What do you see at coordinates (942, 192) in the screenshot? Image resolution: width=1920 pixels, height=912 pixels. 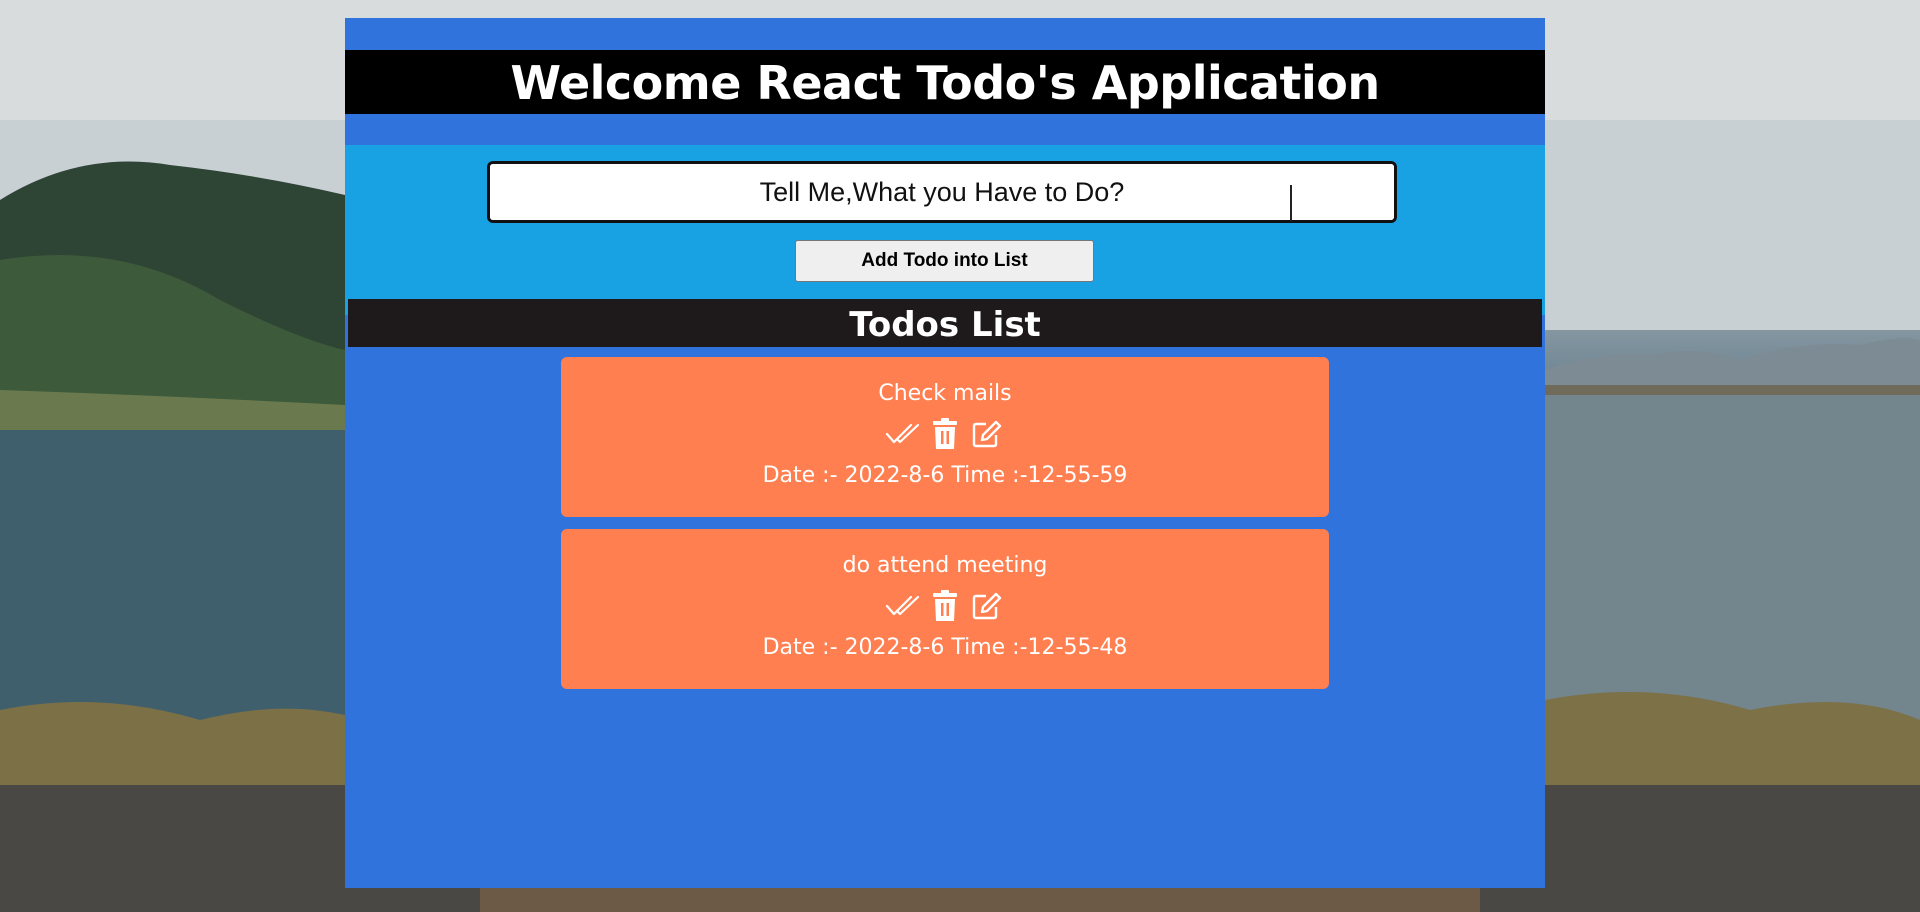 I see `todo-input` at bounding box center [942, 192].